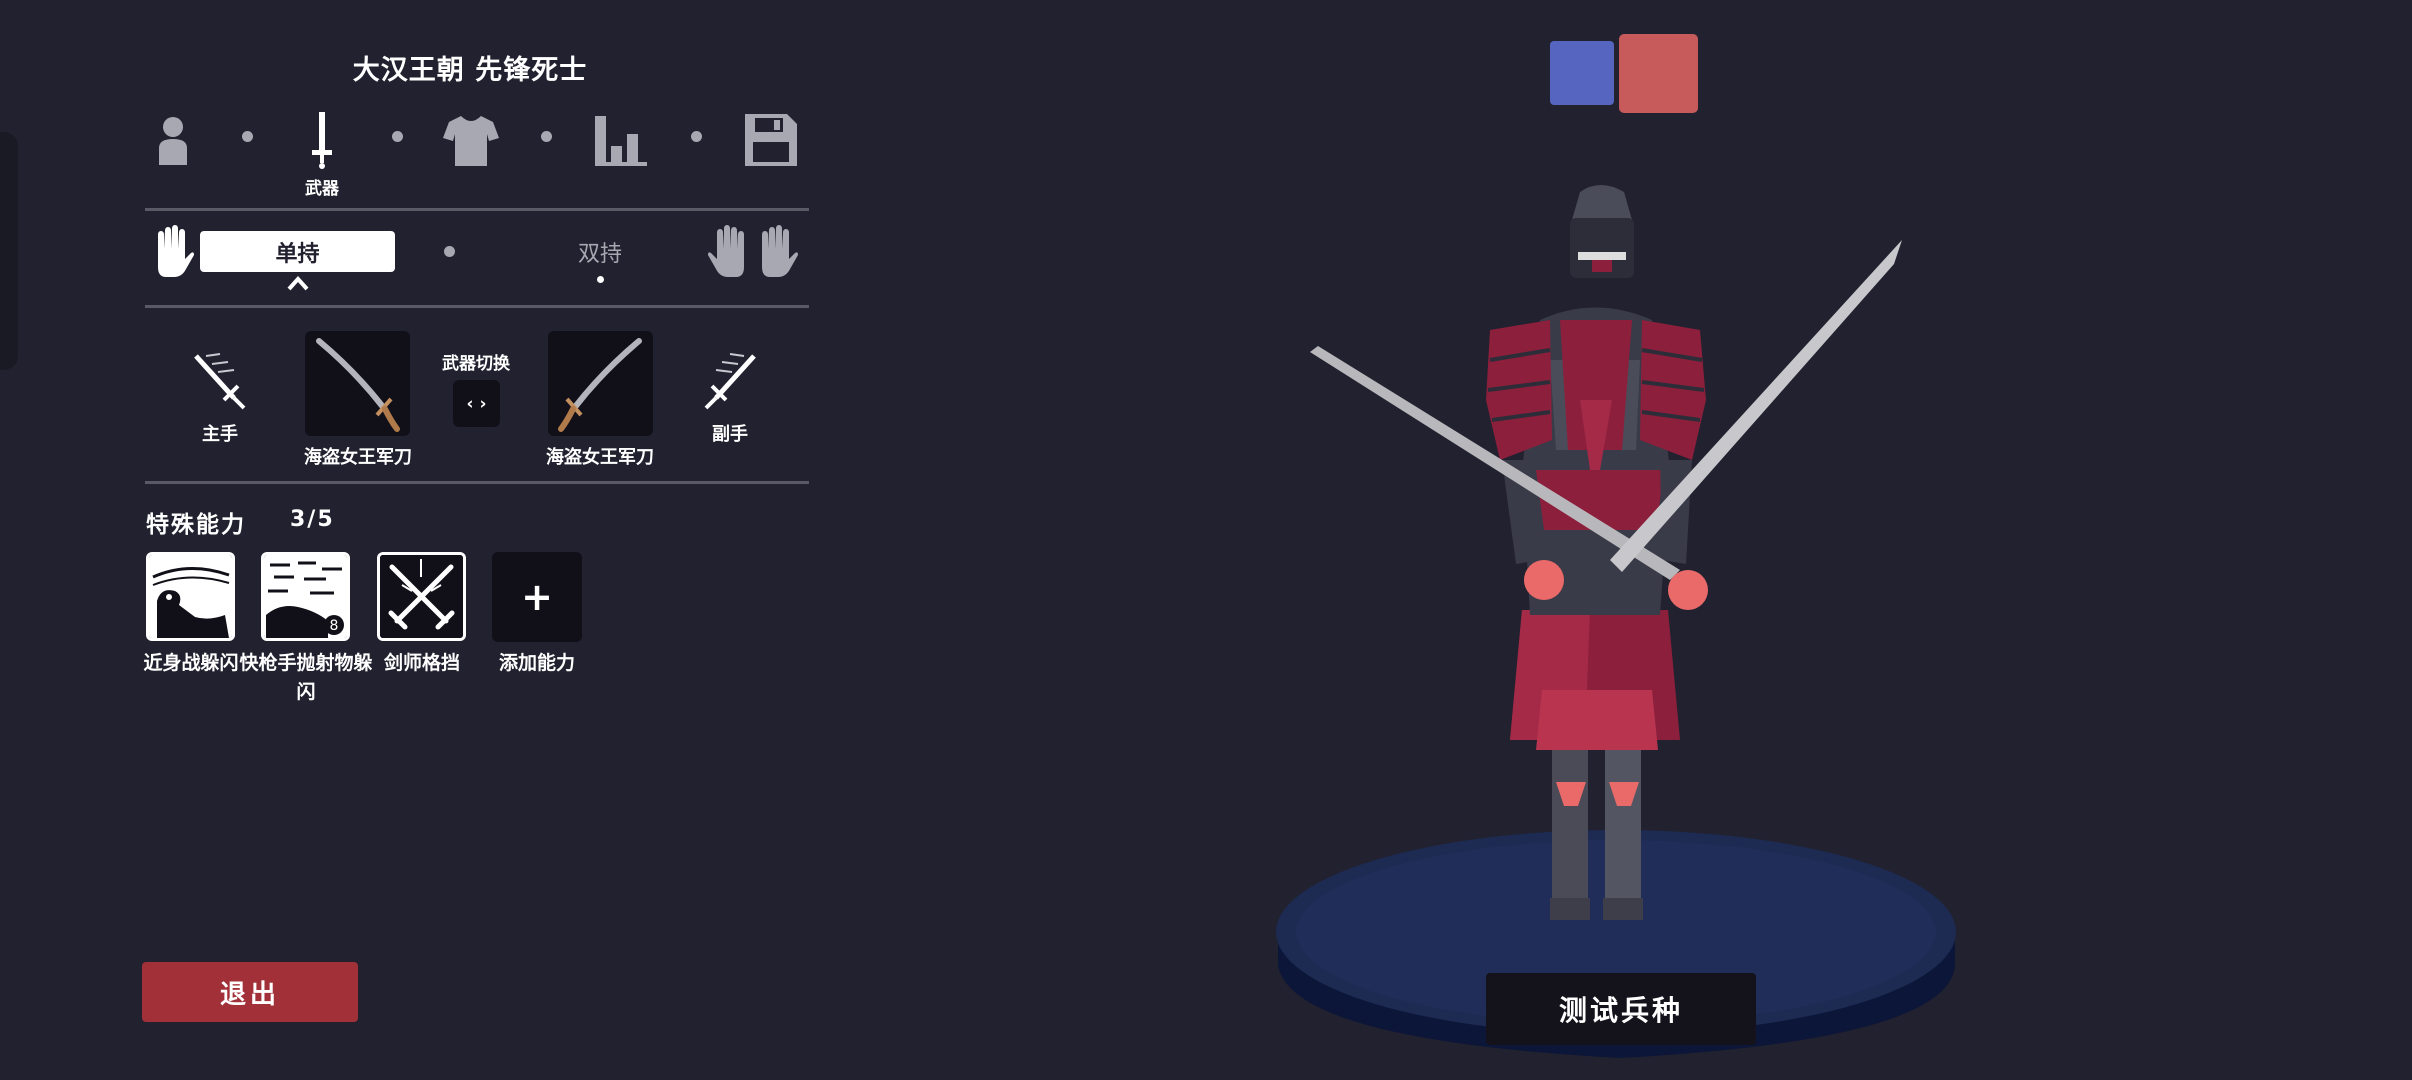  What do you see at coordinates (220, 381) in the screenshot?
I see `main-hand-sword-icon` at bounding box center [220, 381].